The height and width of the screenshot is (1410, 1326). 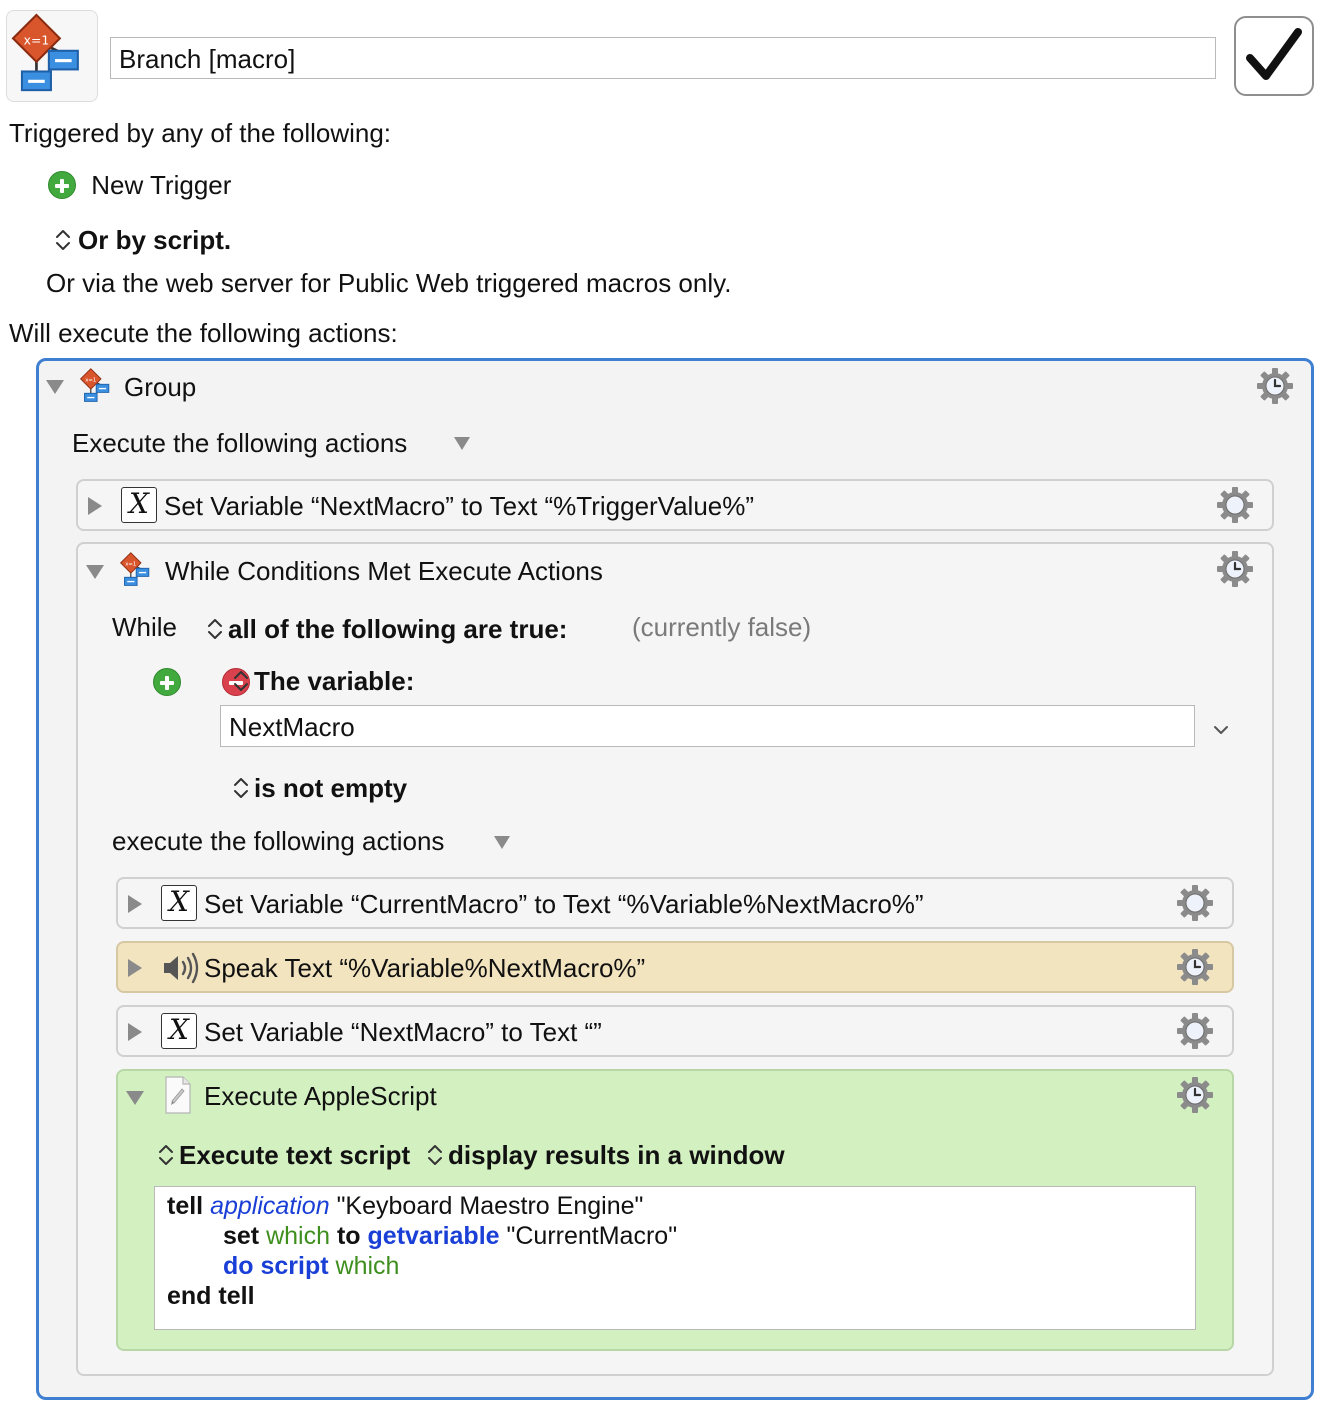 I want to click on script-output-popup: display results in a window, so click(x=605, y=1154).